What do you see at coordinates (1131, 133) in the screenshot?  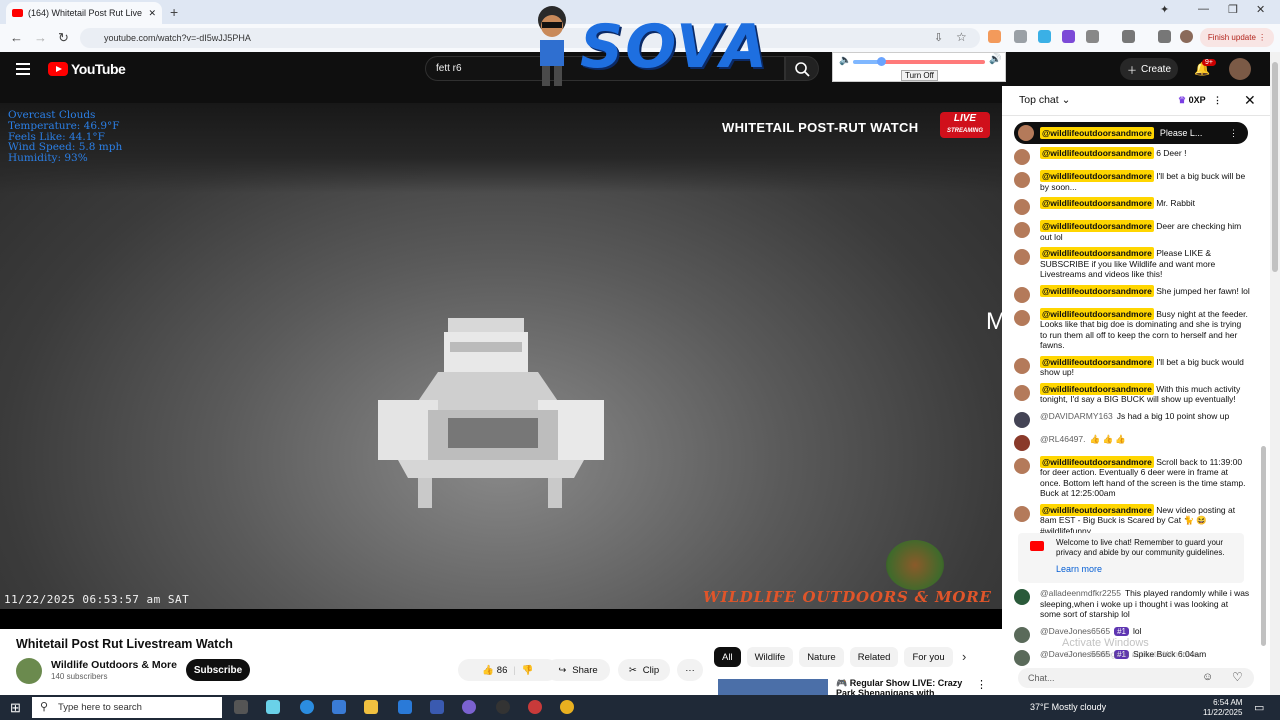 I see `pinned-message: @wildlifeoutdoorsandmore Please L... ⋮` at bounding box center [1131, 133].